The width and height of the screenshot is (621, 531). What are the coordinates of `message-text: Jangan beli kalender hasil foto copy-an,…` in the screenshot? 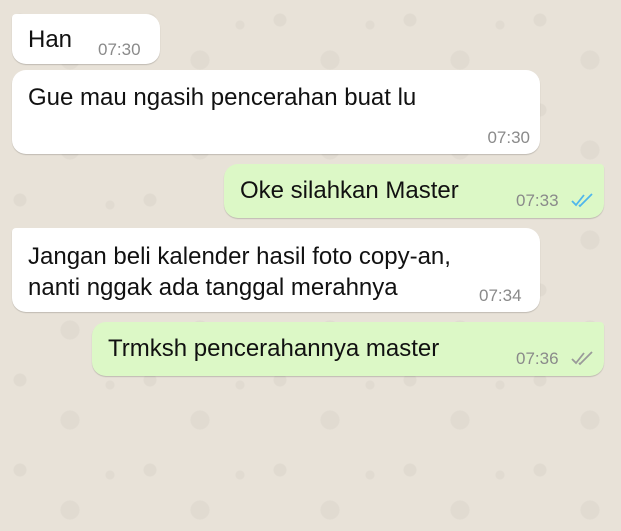 It's located at (278, 272).